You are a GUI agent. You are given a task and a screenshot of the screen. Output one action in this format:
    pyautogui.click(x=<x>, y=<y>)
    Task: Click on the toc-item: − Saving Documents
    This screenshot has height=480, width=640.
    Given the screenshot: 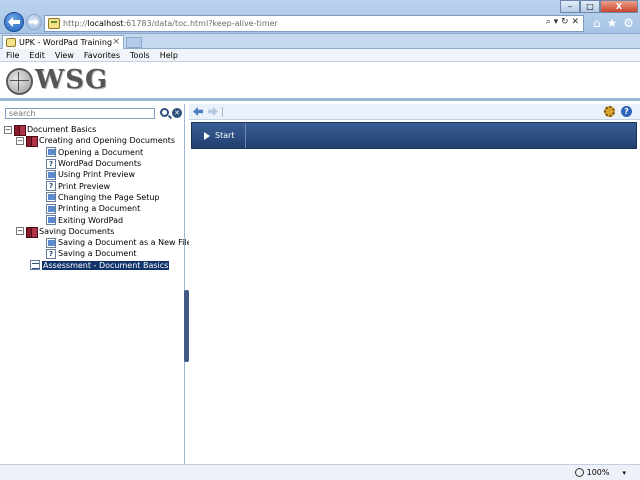 What is the action you would take?
    pyautogui.click(x=93, y=232)
    